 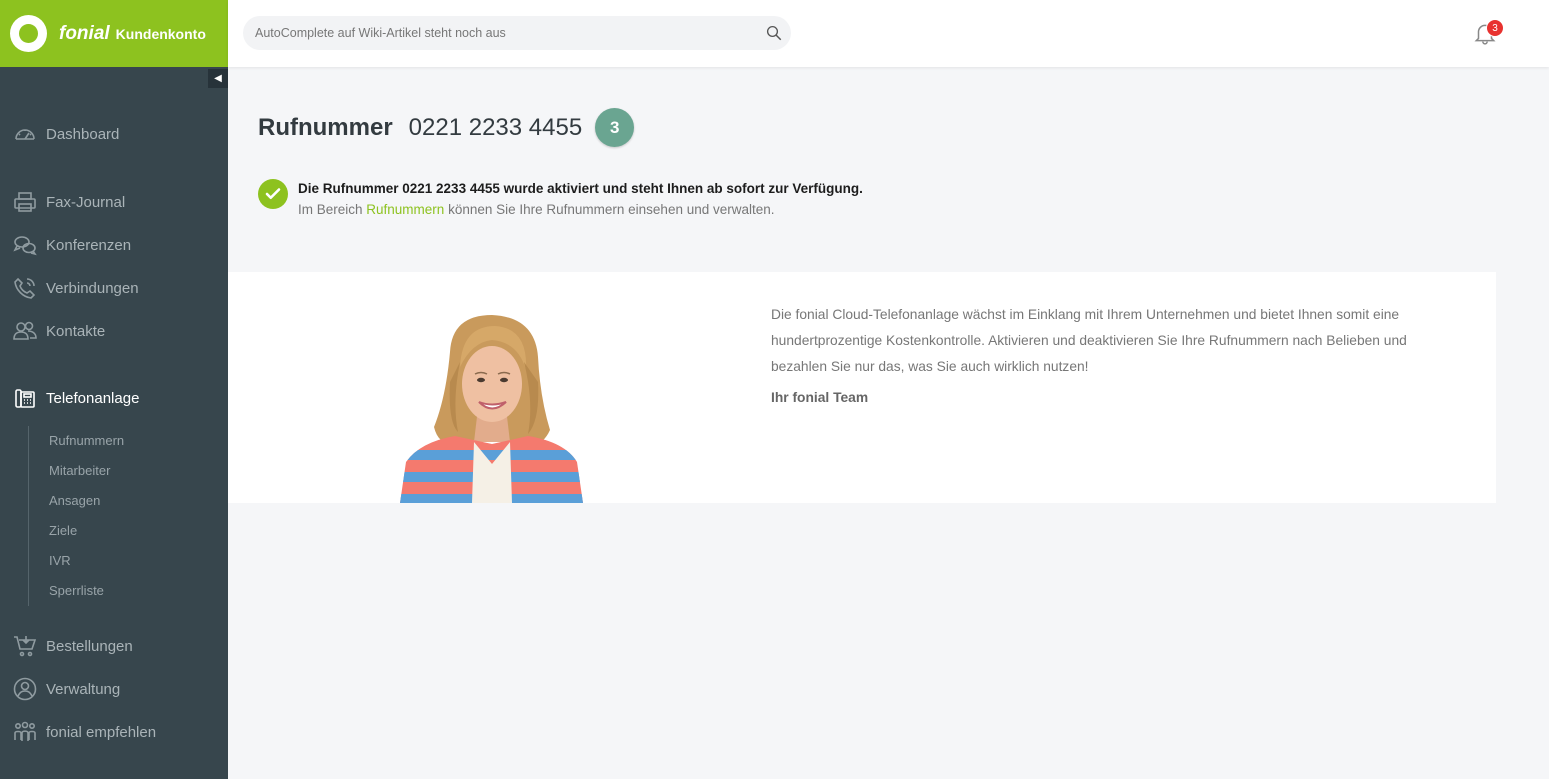 I want to click on notice-text-before: Im Bereich, so click(x=332, y=209).